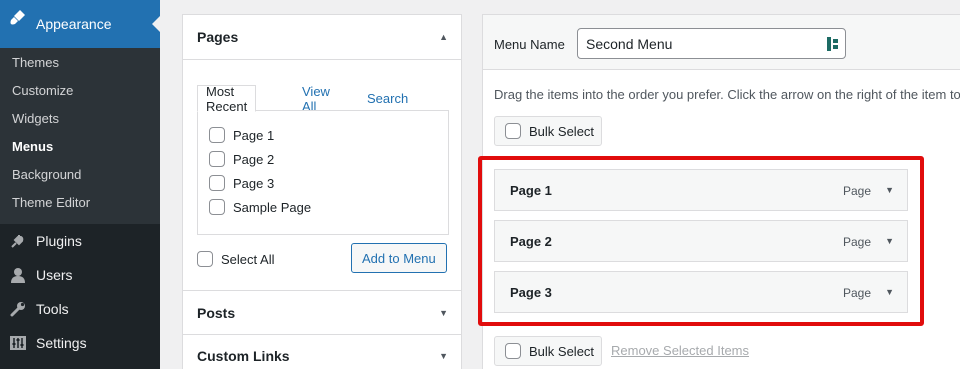 The image size is (960, 369). What do you see at coordinates (322, 351) in the screenshot?
I see `custom-links-accordion-header: Custom Links ▼` at bounding box center [322, 351].